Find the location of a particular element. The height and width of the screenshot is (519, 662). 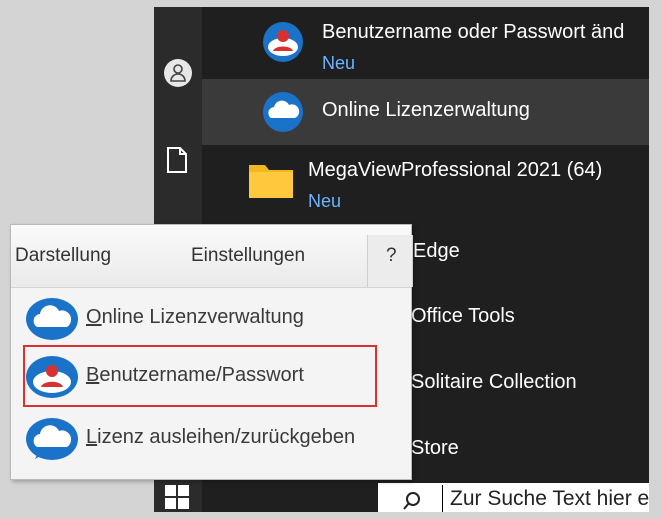

label-text: izenz ausleihen/zurückgeben is located at coordinates (226, 437).